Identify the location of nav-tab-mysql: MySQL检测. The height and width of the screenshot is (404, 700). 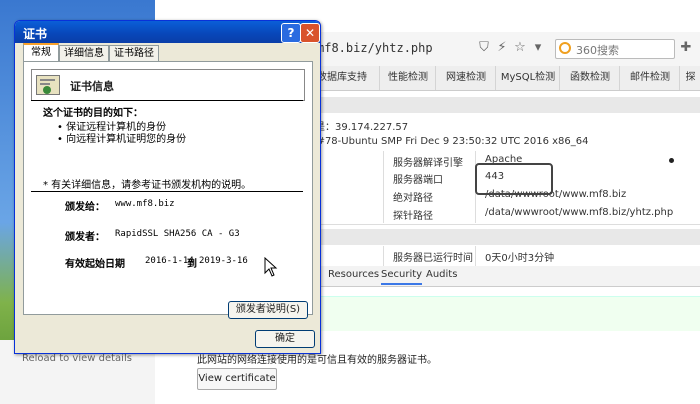
(527, 78).